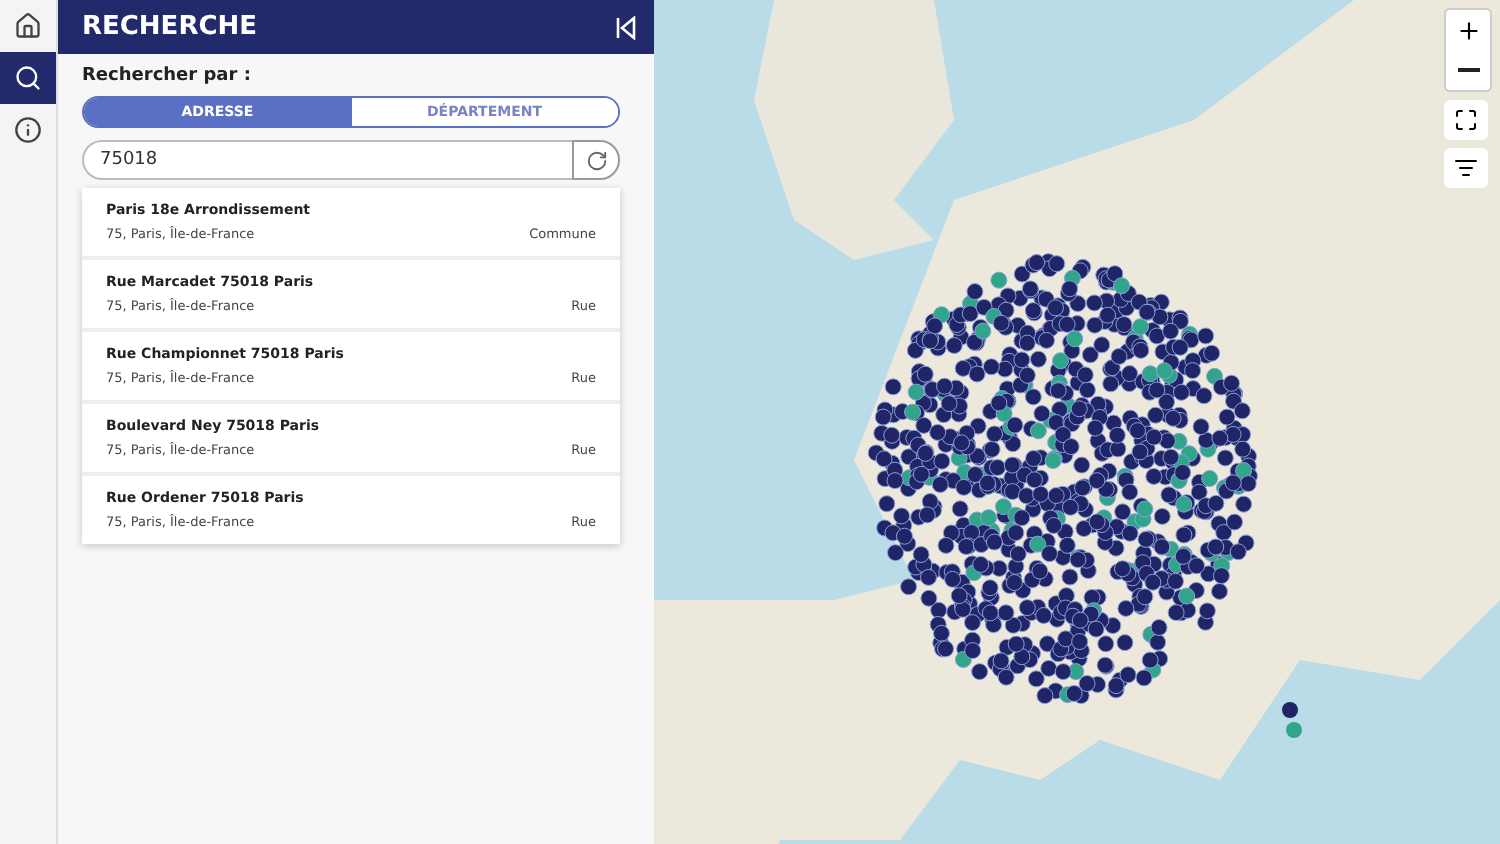 The height and width of the screenshot is (844, 1500). What do you see at coordinates (28, 130) in the screenshot?
I see `info-icon` at bounding box center [28, 130].